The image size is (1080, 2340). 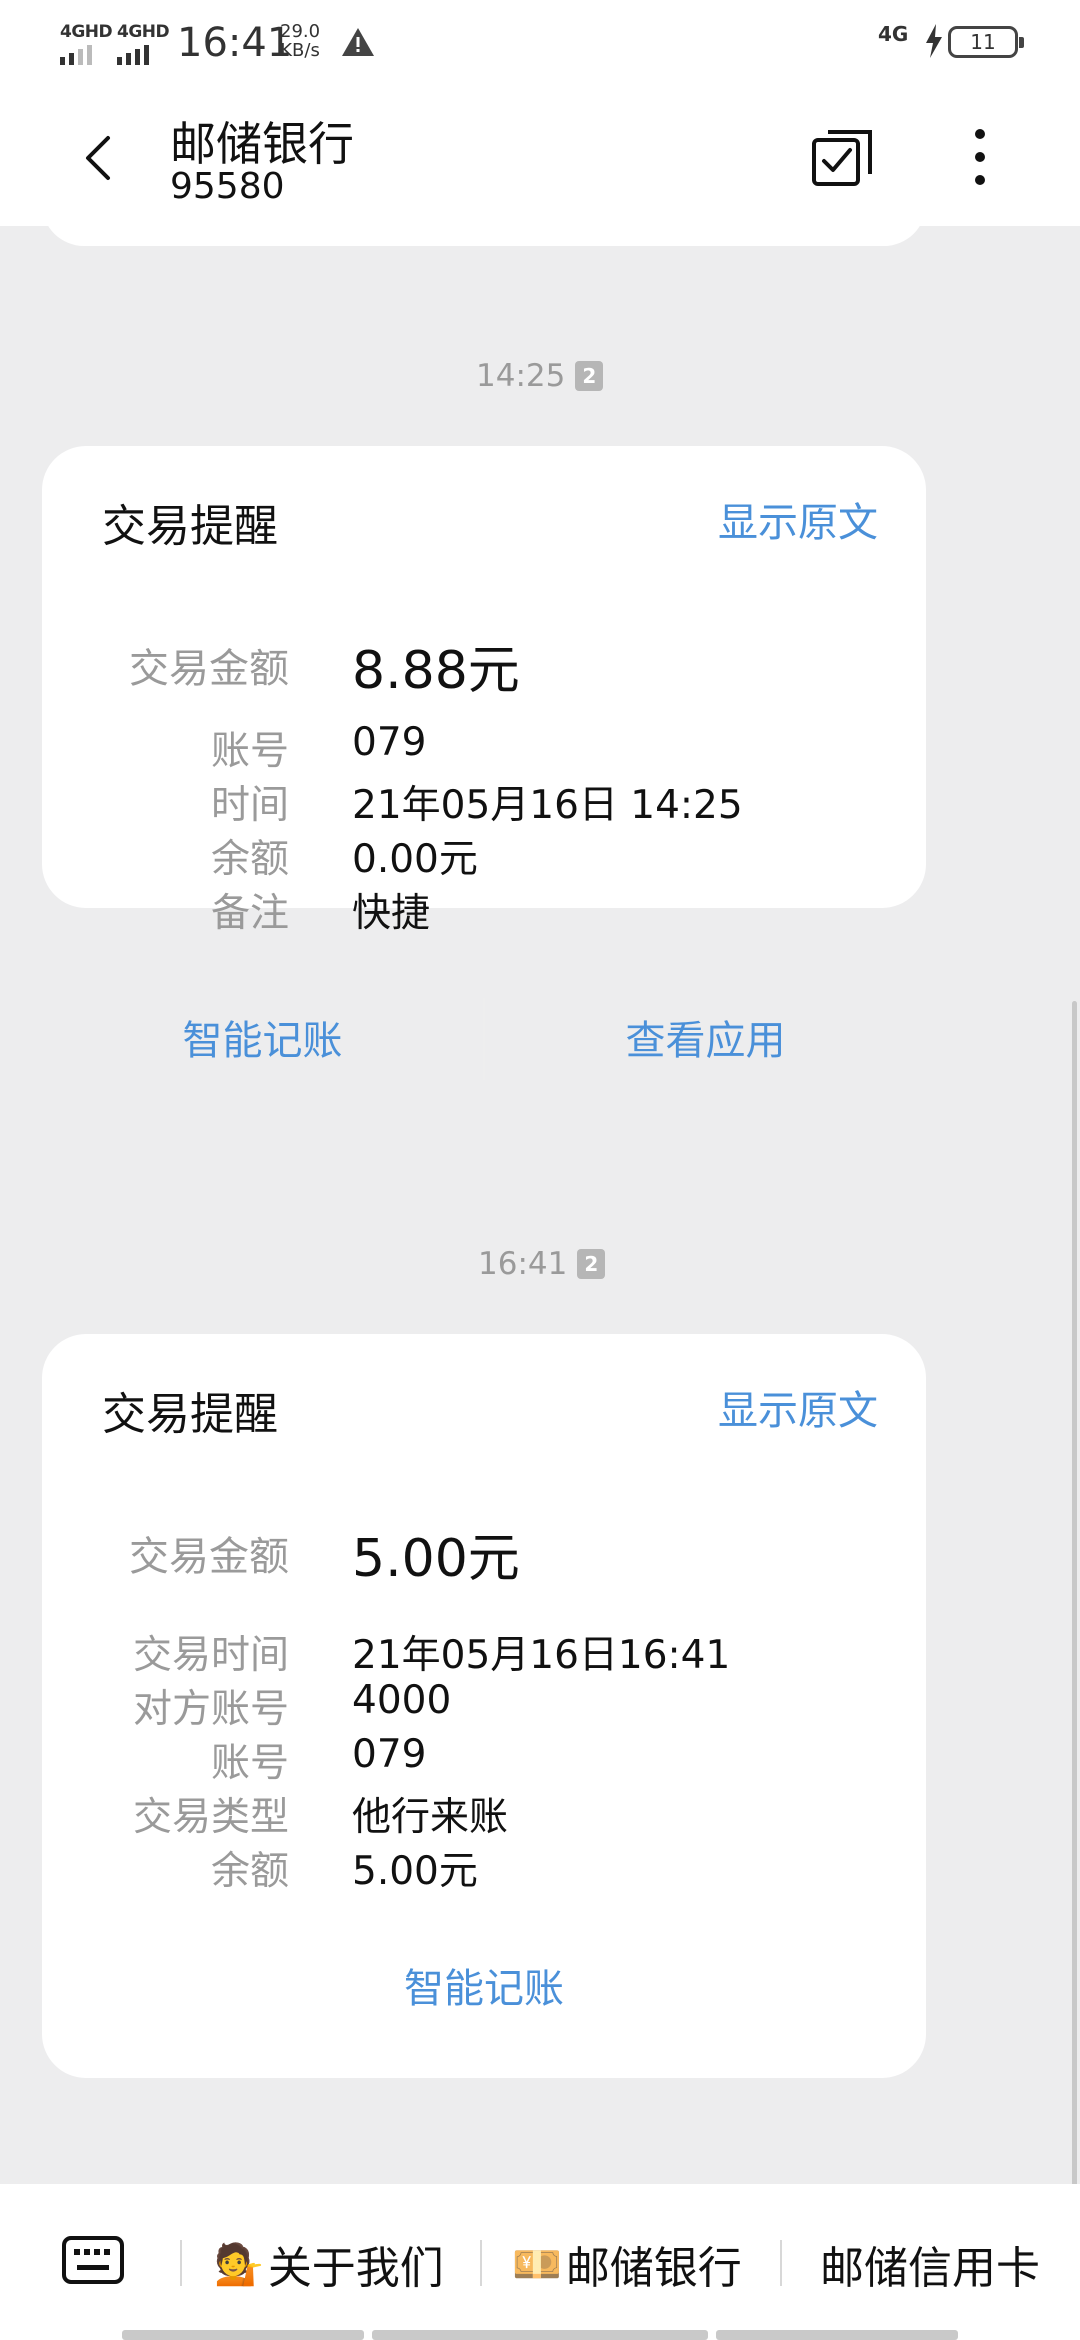 I want to click on amount-value: 5.00元, so click(x=436, y=1559).